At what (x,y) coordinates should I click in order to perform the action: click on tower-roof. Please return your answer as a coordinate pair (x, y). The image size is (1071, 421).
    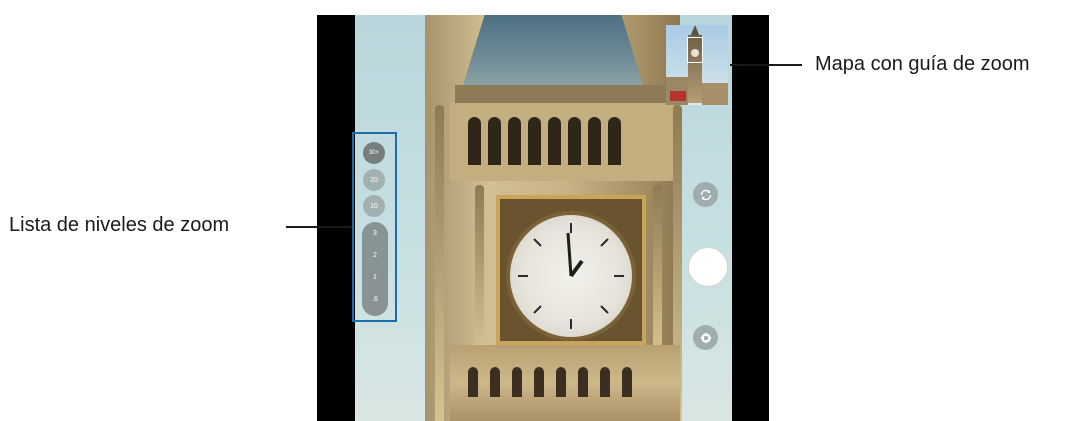
    Looking at the image, I should click on (553, 50).